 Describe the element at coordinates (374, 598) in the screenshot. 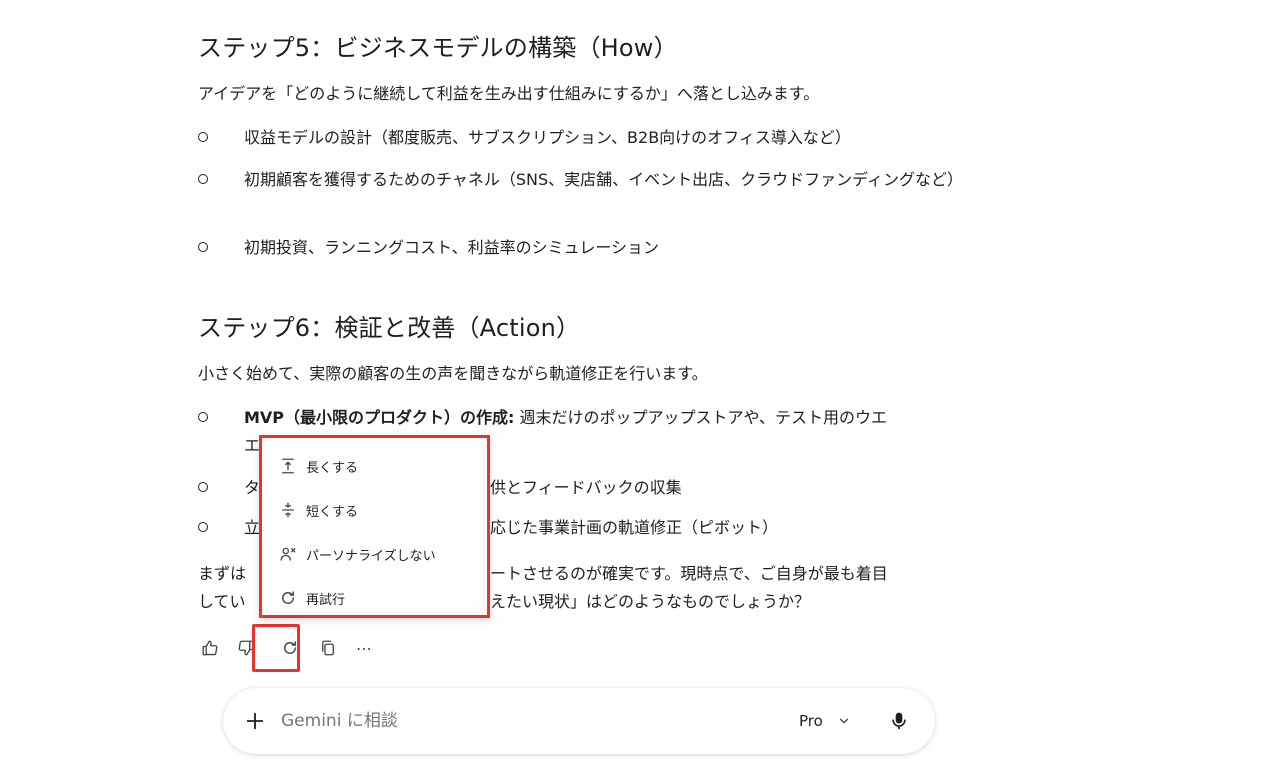

I see `menu-item-retry: 再試行` at that location.